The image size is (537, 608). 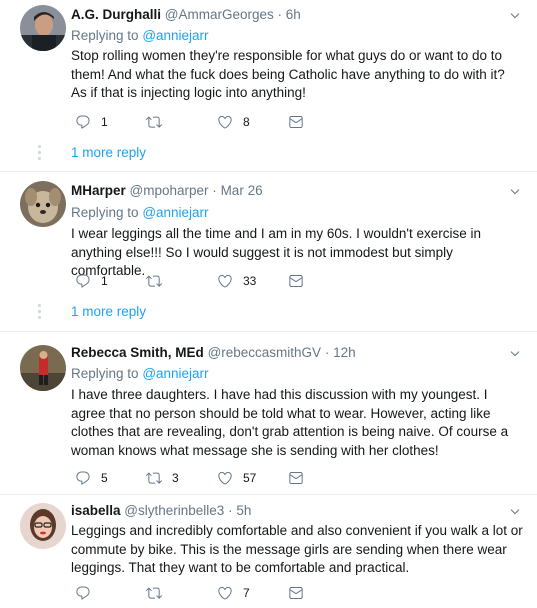 What do you see at coordinates (201, 478) in the screenshot?
I see `tweet-actions: 5 3 57` at bounding box center [201, 478].